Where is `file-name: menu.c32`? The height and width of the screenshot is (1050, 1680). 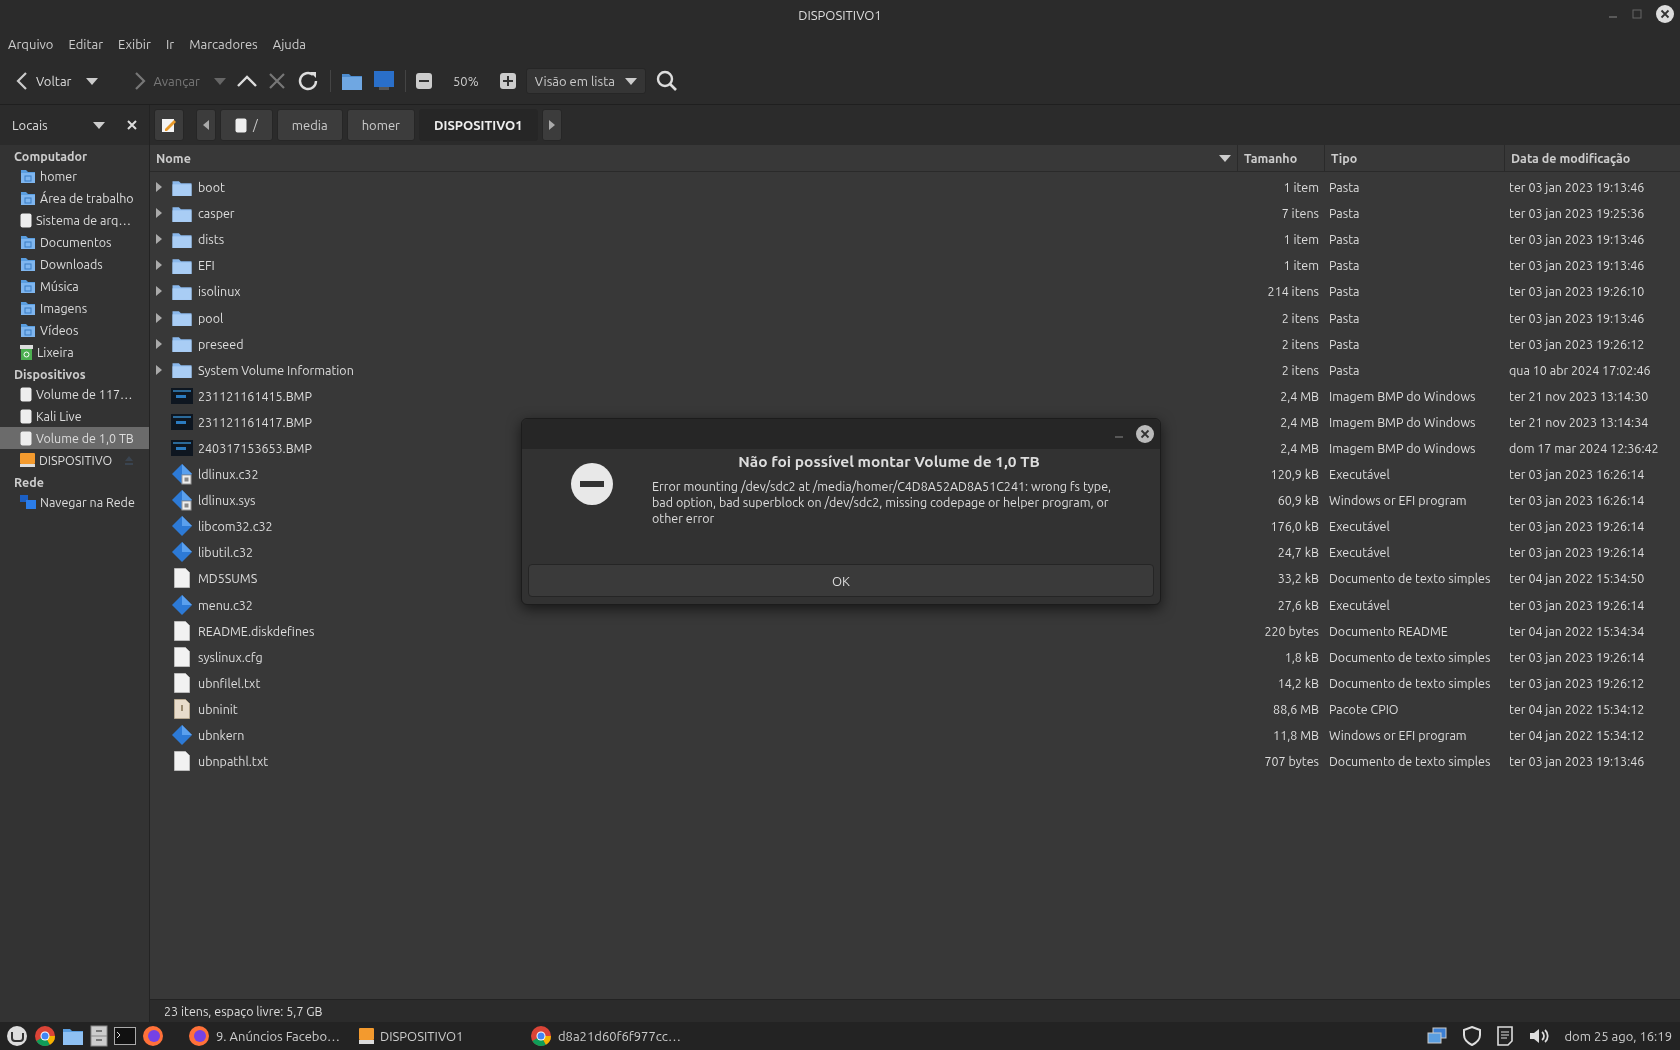 file-name: menu.c32 is located at coordinates (225, 604).